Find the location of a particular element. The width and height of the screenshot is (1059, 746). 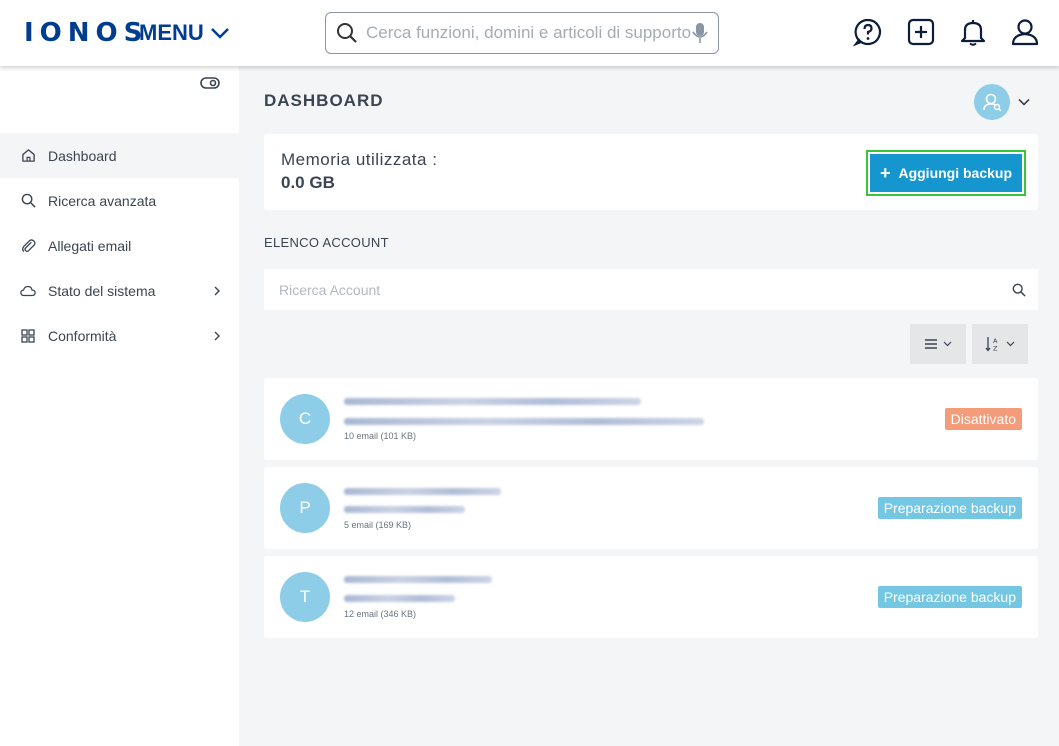

account-search is located at coordinates (651, 289).